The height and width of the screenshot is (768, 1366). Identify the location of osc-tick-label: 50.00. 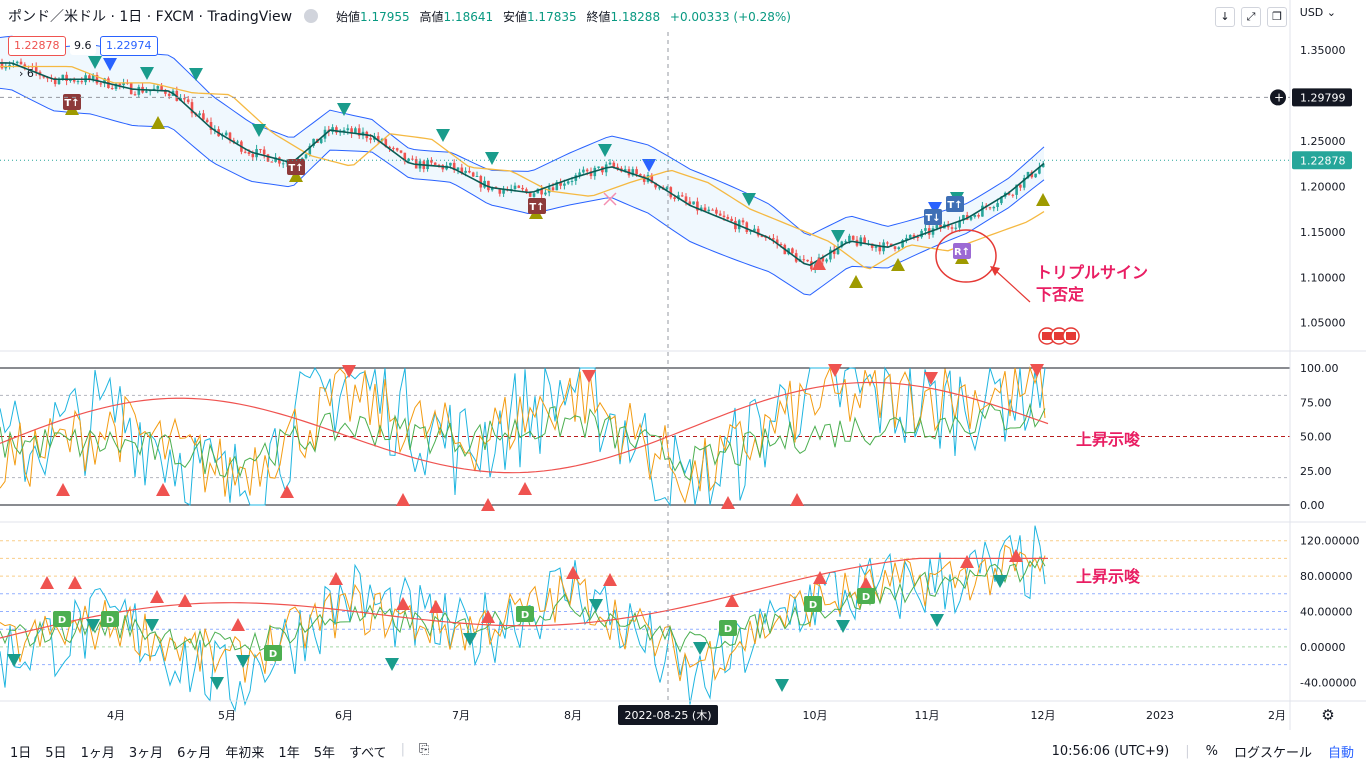
(1316, 437).